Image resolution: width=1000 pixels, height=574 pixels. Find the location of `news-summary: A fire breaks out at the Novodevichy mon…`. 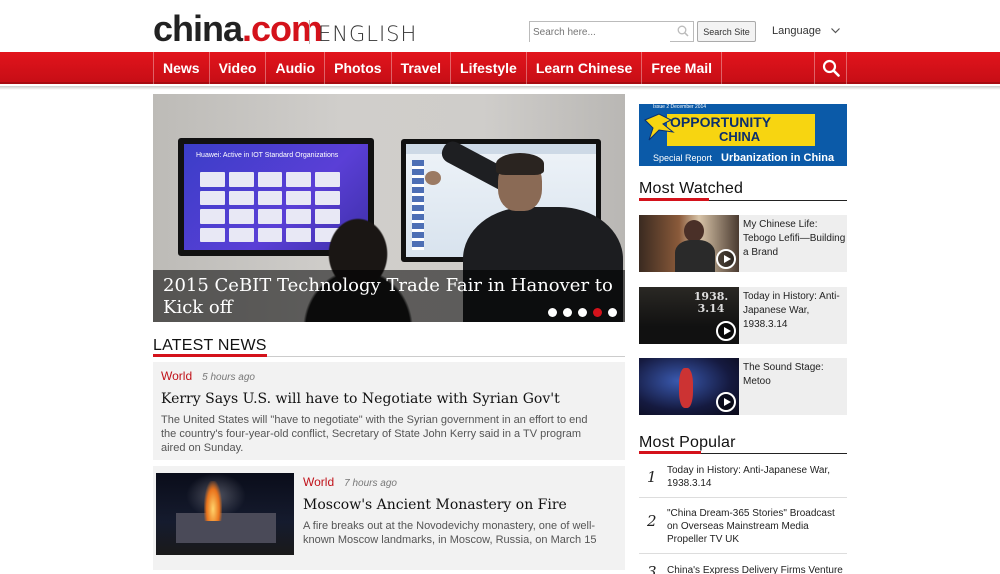

news-summary: A fire breaks out at the Novodevichy mon… is located at coordinates (450, 533).